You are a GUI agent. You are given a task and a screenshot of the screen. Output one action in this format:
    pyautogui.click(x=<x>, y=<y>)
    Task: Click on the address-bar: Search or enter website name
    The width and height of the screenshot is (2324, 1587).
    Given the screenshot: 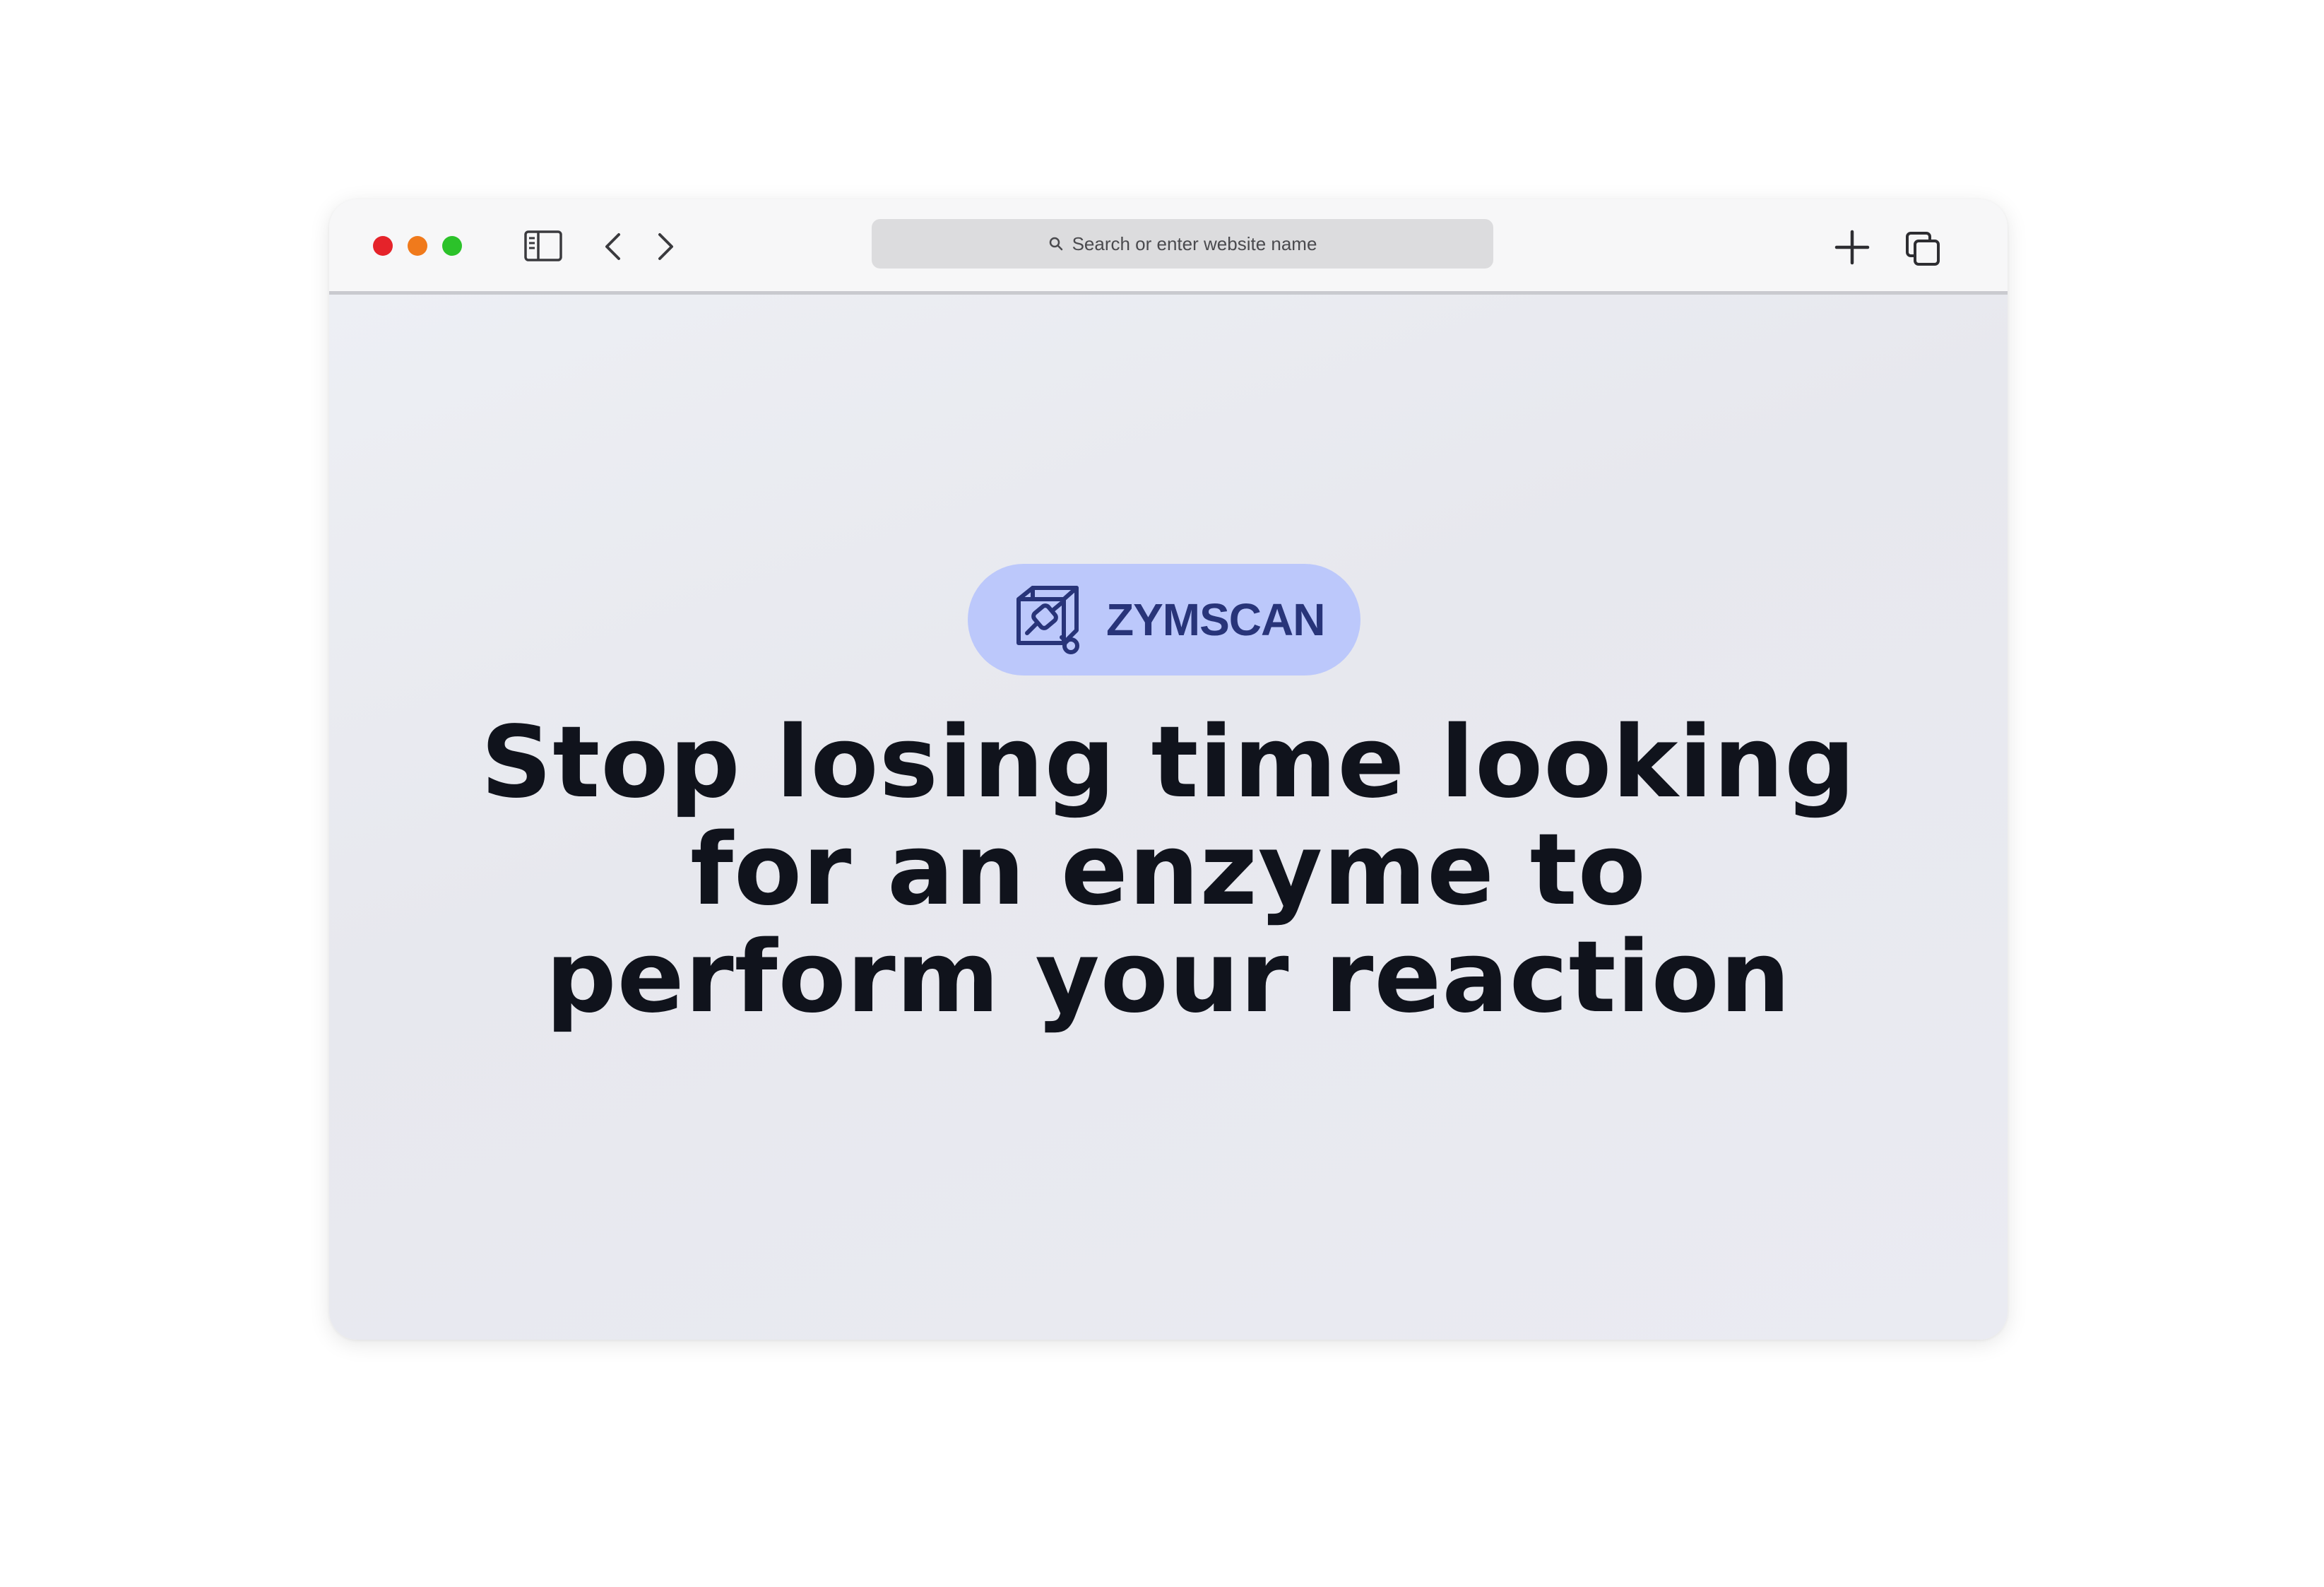 What is the action you would take?
    pyautogui.click(x=1183, y=244)
    